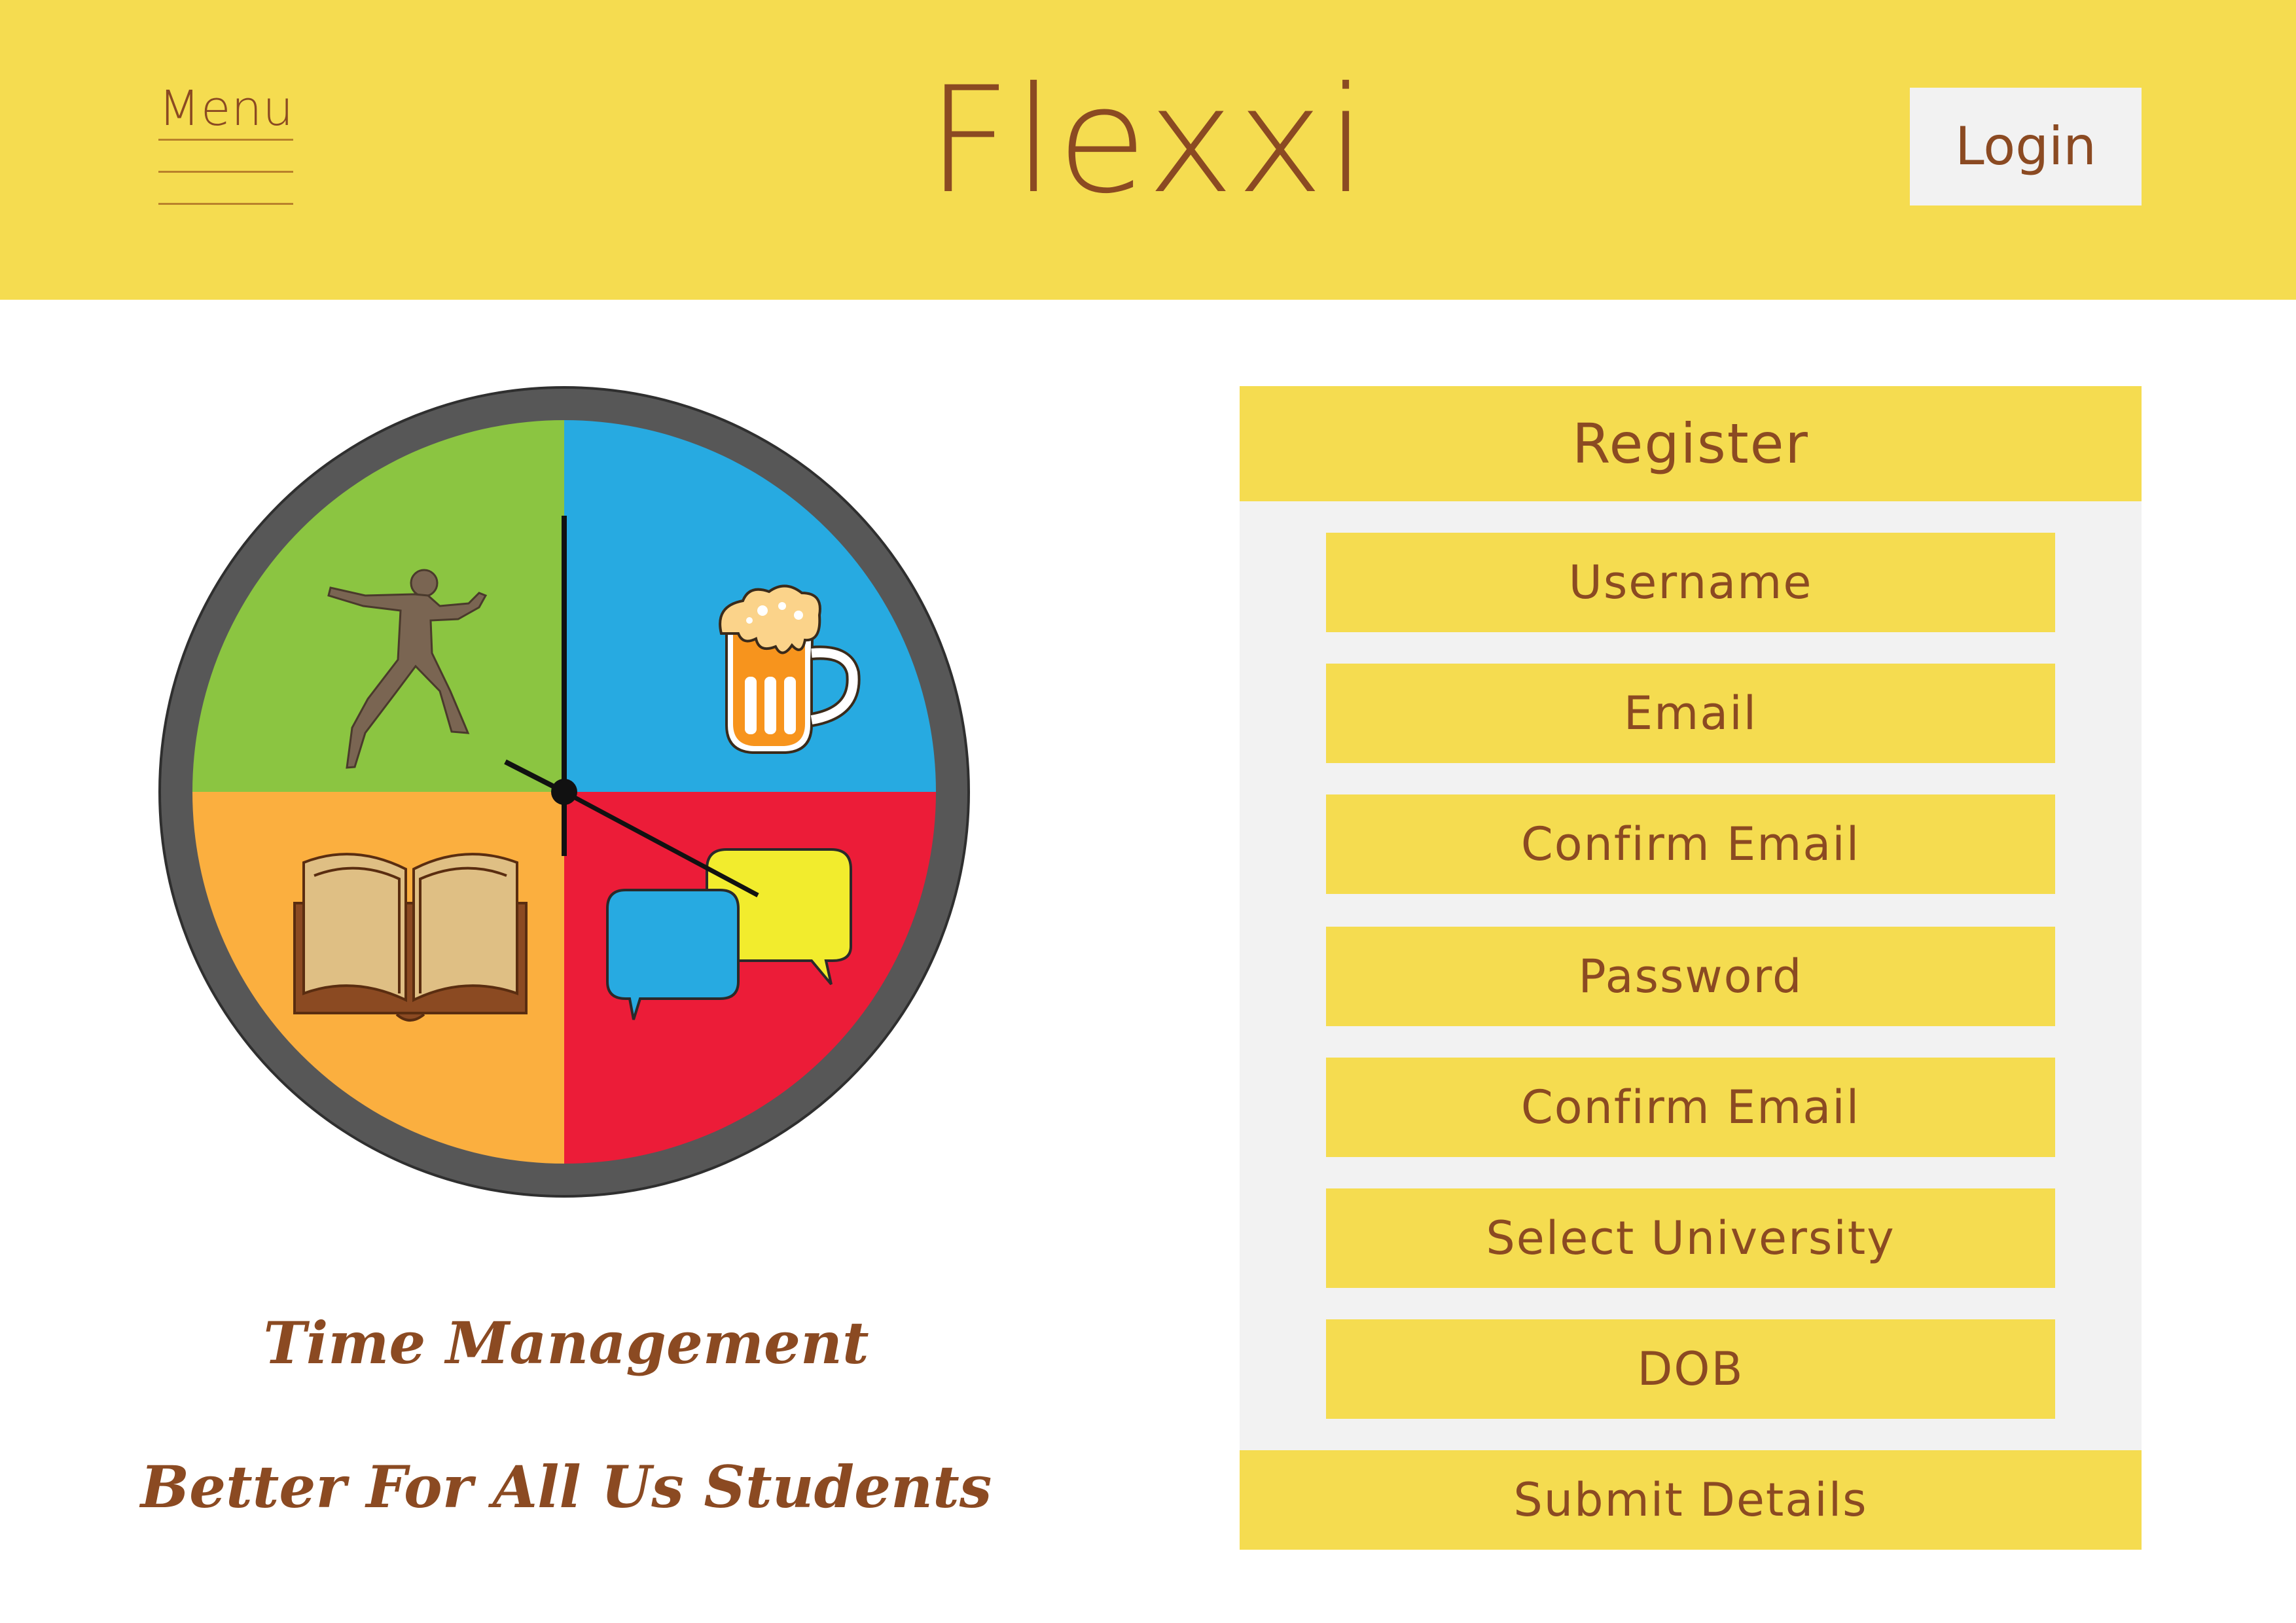 The image size is (2296, 1623). I want to click on university-select, so click(1690, 1238).